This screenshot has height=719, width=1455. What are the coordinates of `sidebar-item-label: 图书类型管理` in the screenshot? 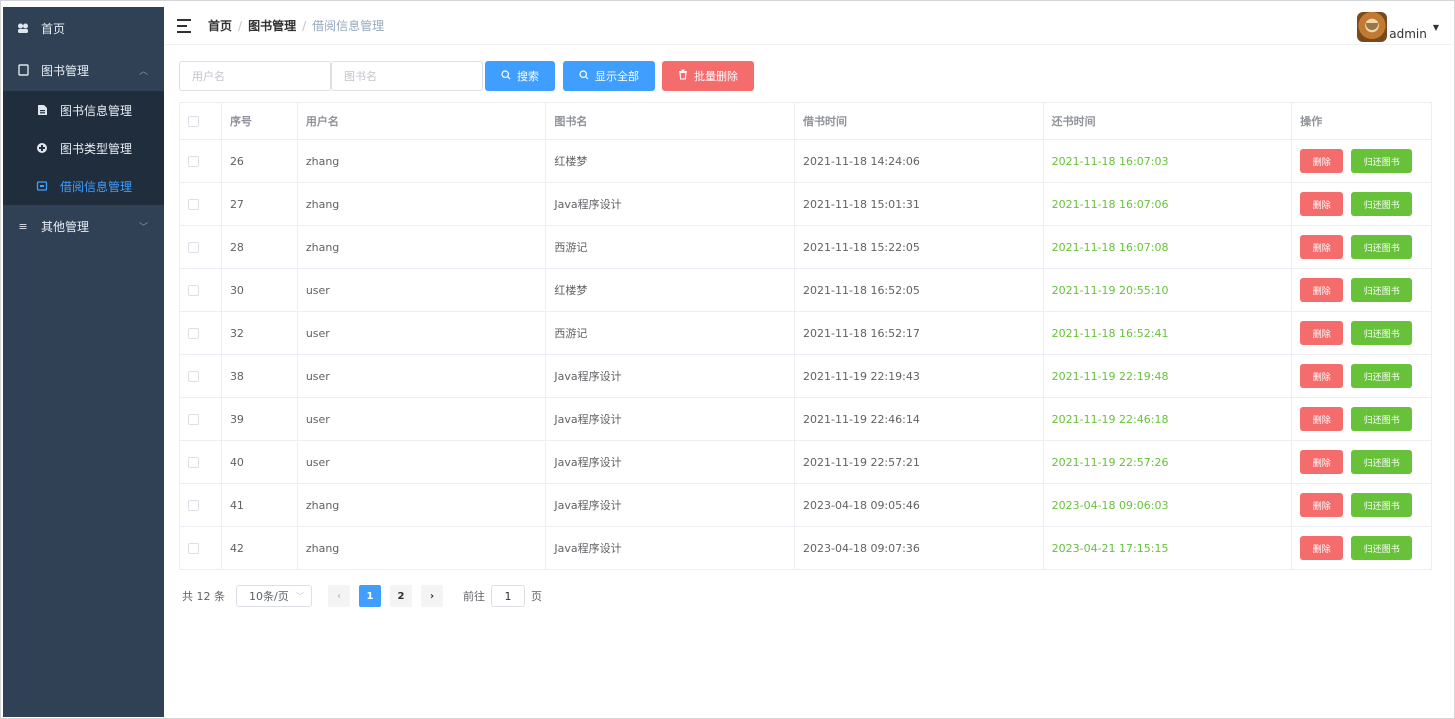 It's located at (96, 148).